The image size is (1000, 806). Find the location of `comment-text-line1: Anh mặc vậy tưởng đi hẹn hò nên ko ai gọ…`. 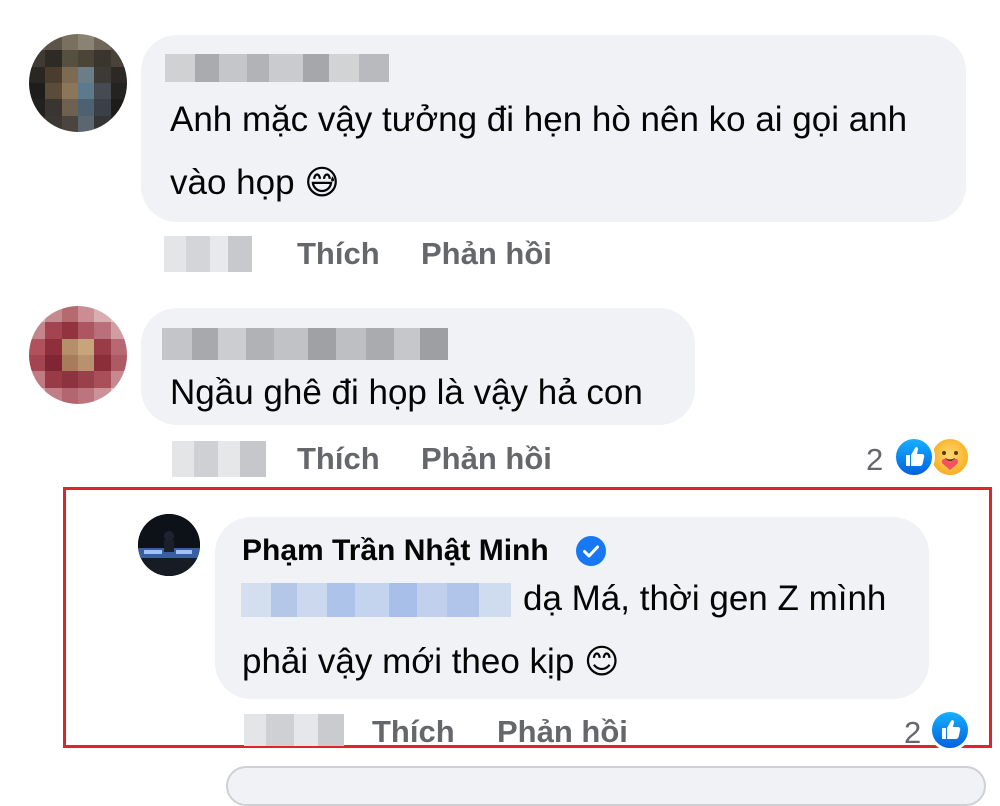

comment-text-line1: Anh mặc vậy tưởng đi hẹn hò nên ko ai gọ… is located at coordinates (539, 119).